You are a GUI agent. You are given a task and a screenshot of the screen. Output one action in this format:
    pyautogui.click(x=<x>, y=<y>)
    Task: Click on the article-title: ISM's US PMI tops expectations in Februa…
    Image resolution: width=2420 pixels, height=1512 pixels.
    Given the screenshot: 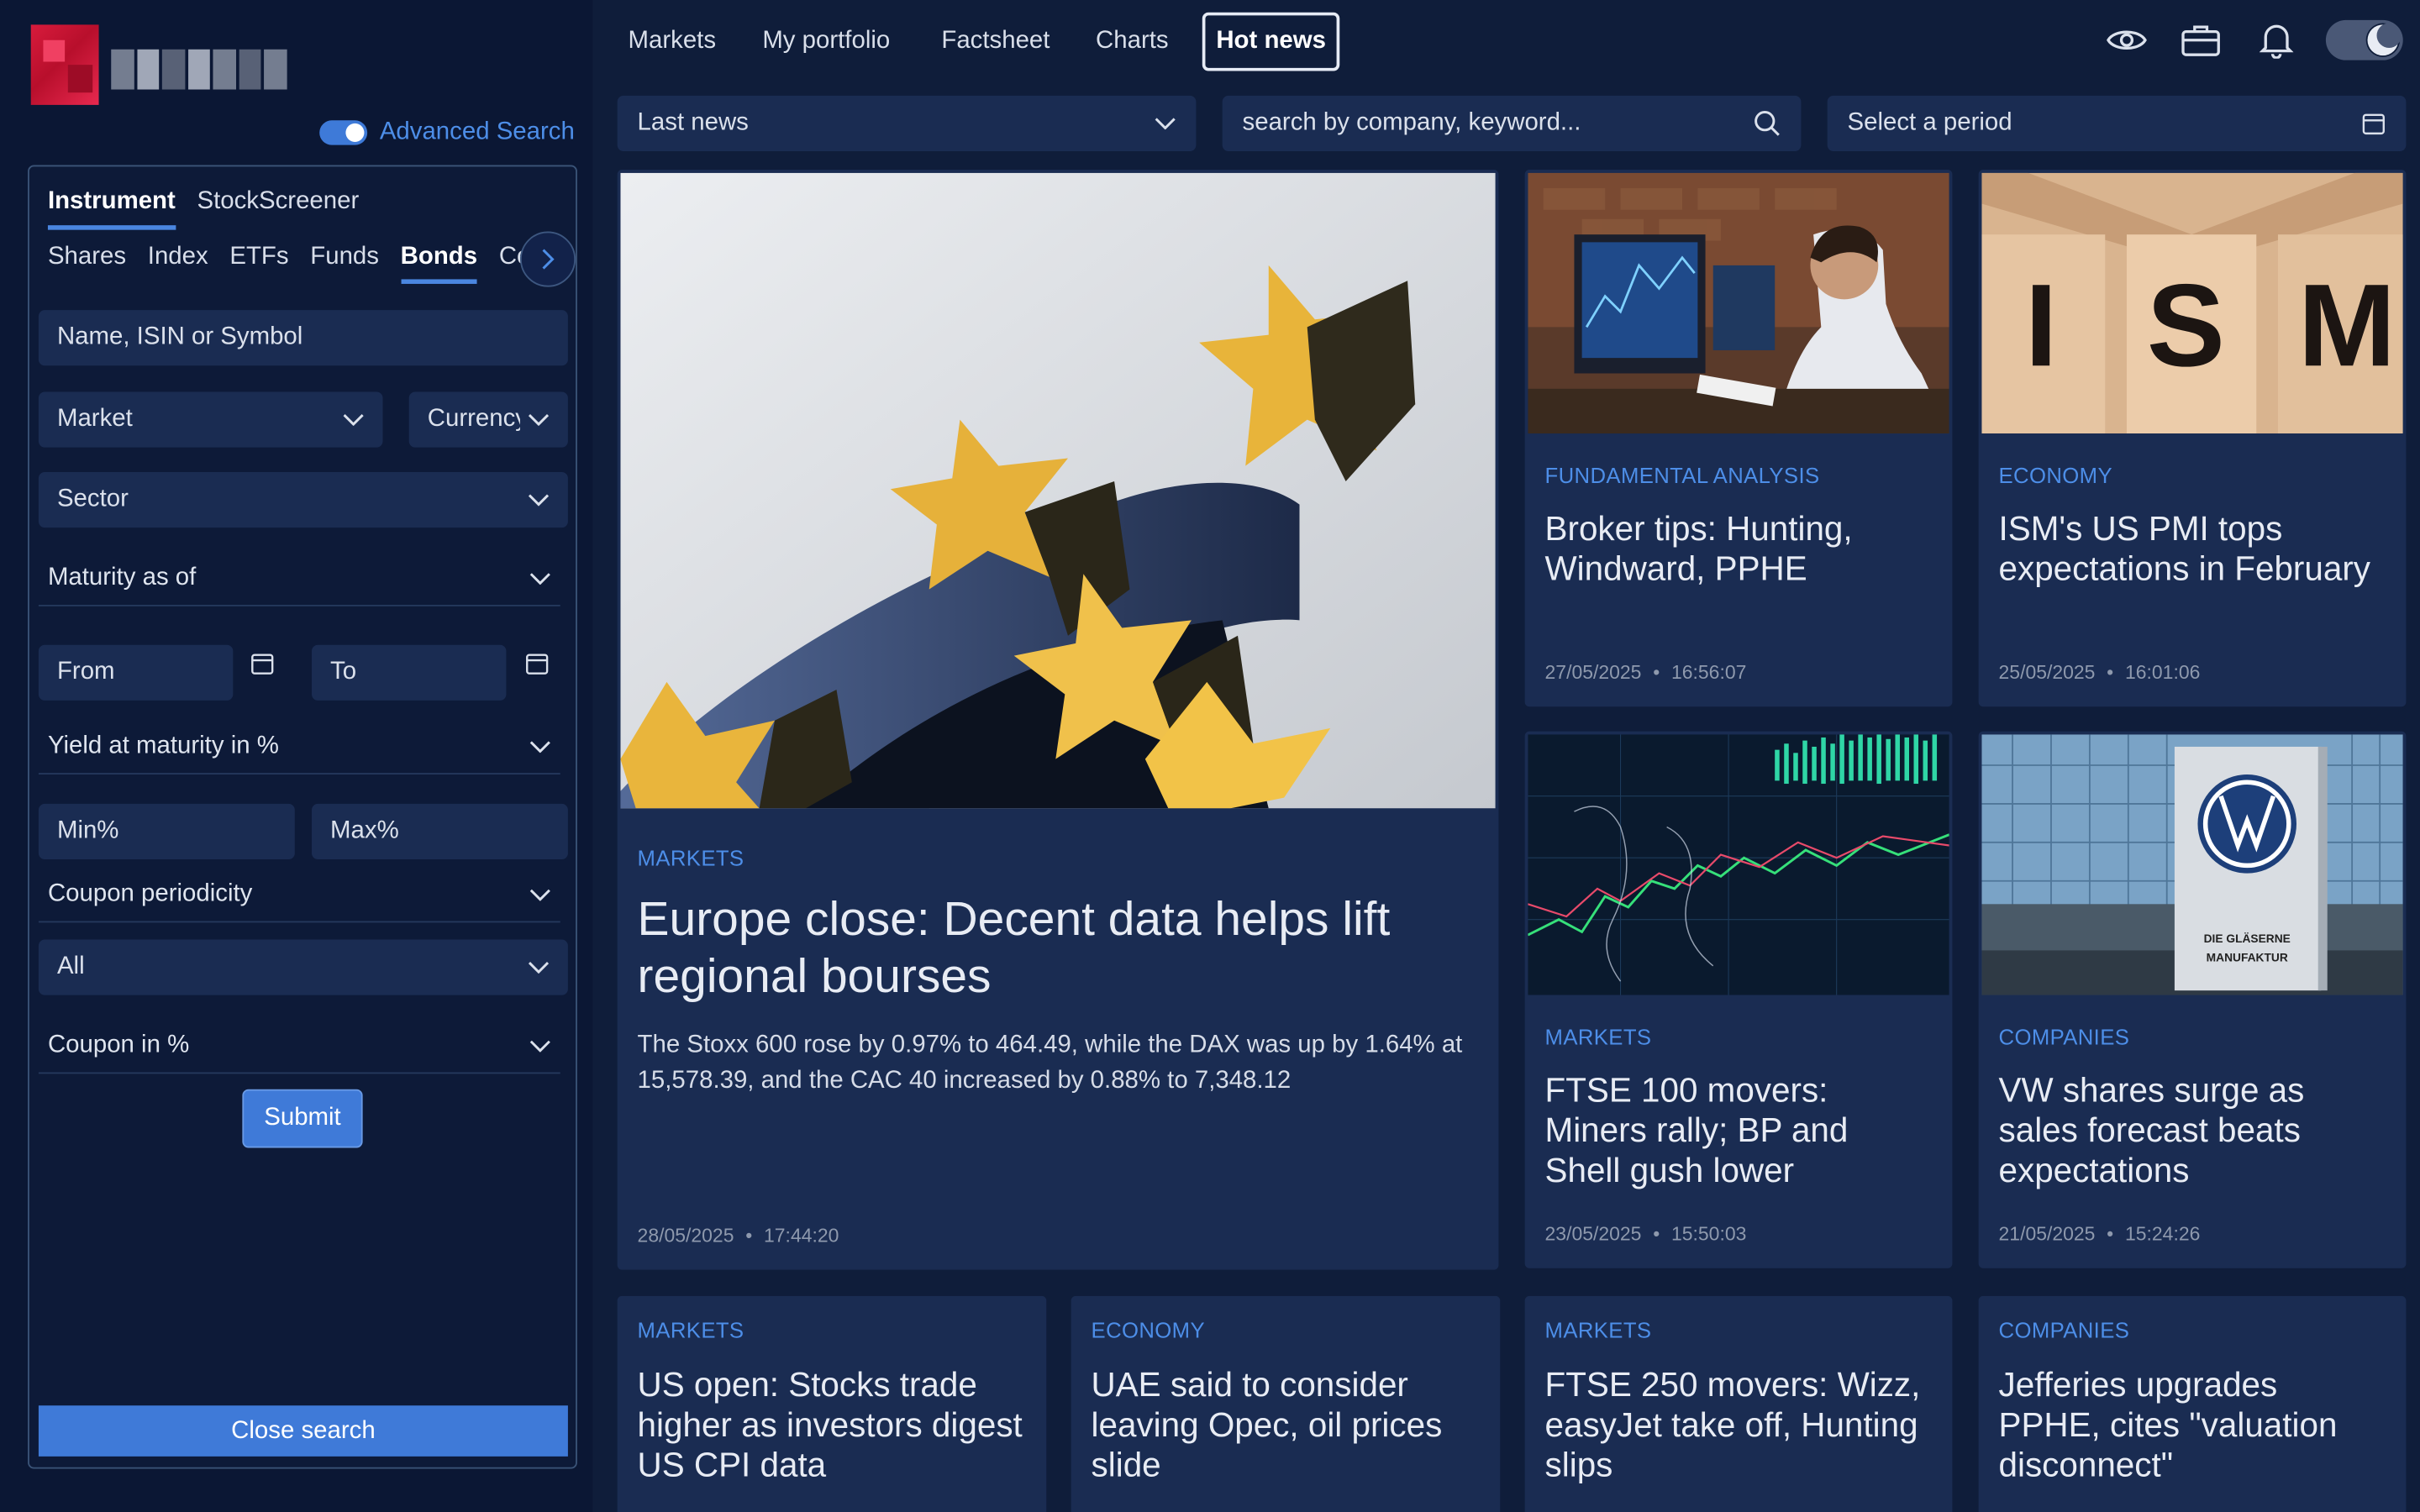 What is the action you would take?
    pyautogui.click(x=2200, y=549)
    